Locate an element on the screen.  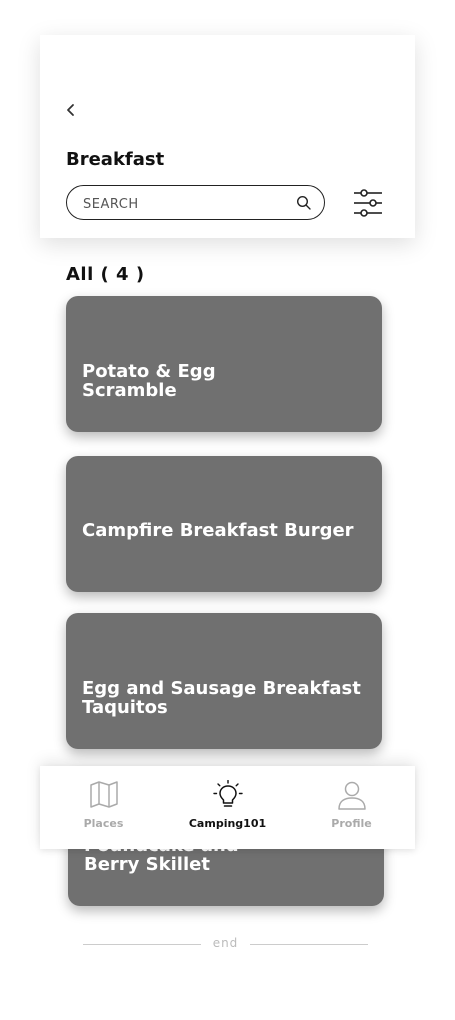
search-box is located at coordinates (195, 202).